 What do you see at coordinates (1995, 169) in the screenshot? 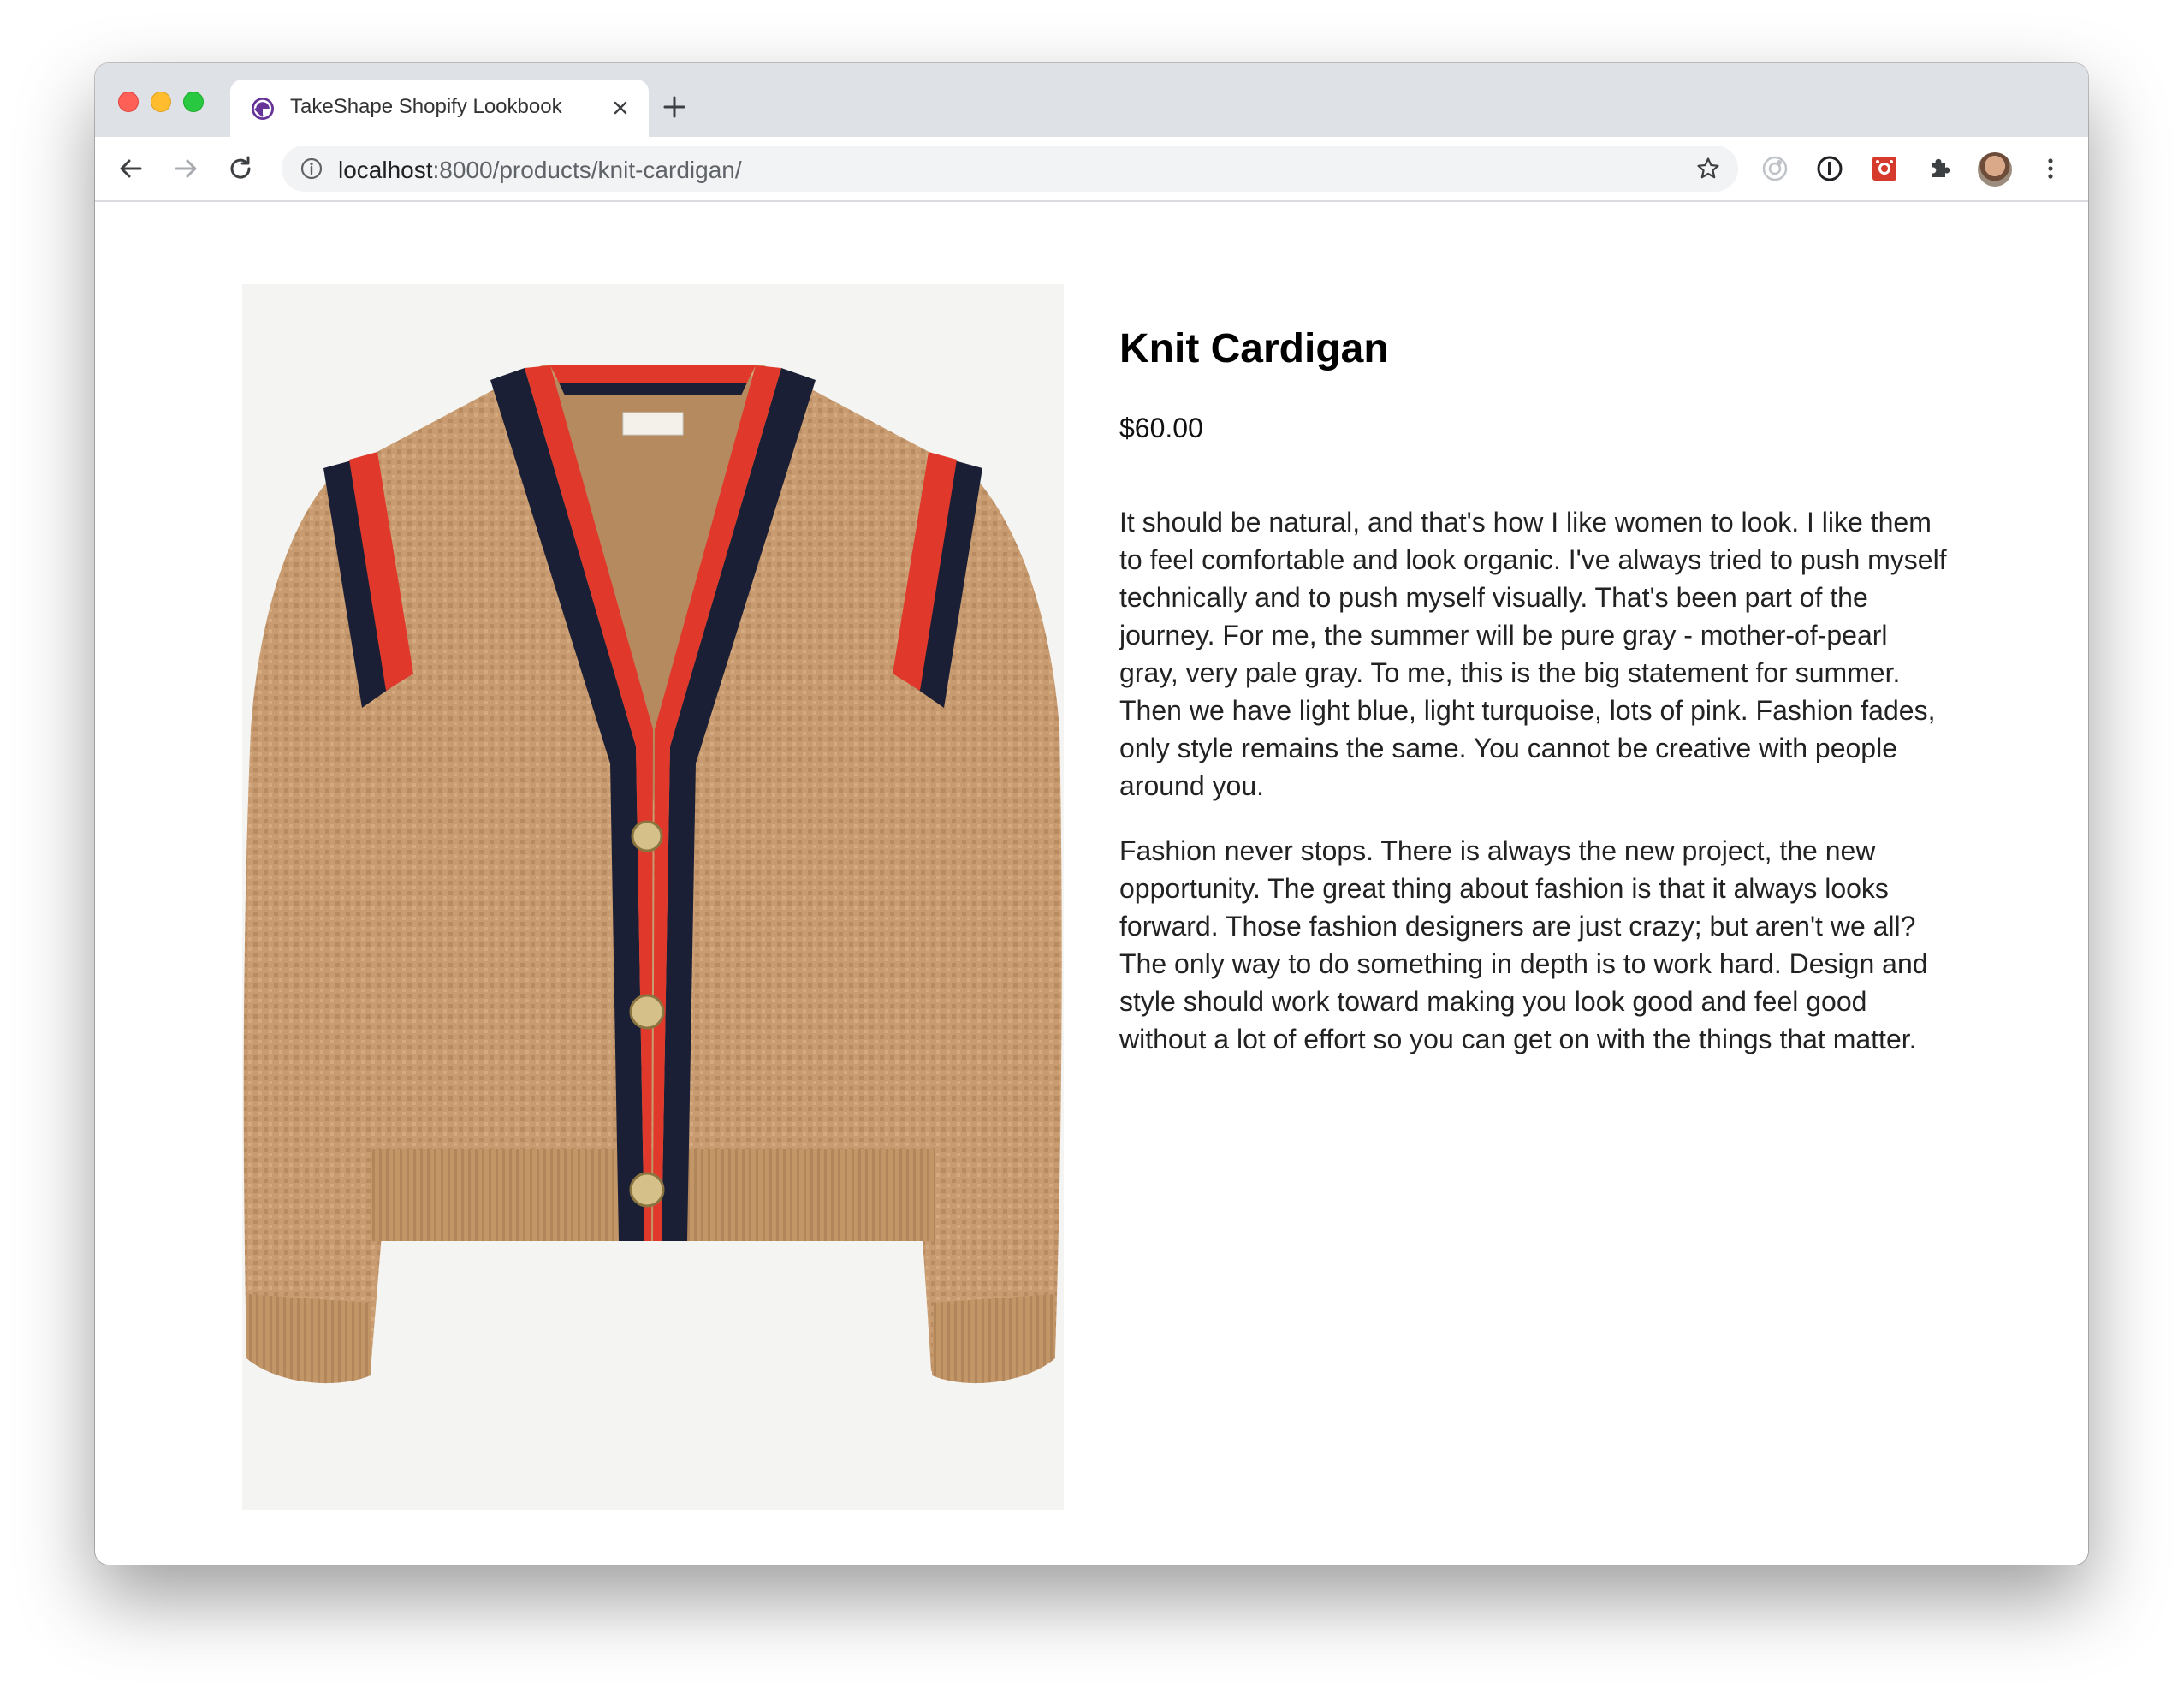
I see `profile-avatar` at bounding box center [1995, 169].